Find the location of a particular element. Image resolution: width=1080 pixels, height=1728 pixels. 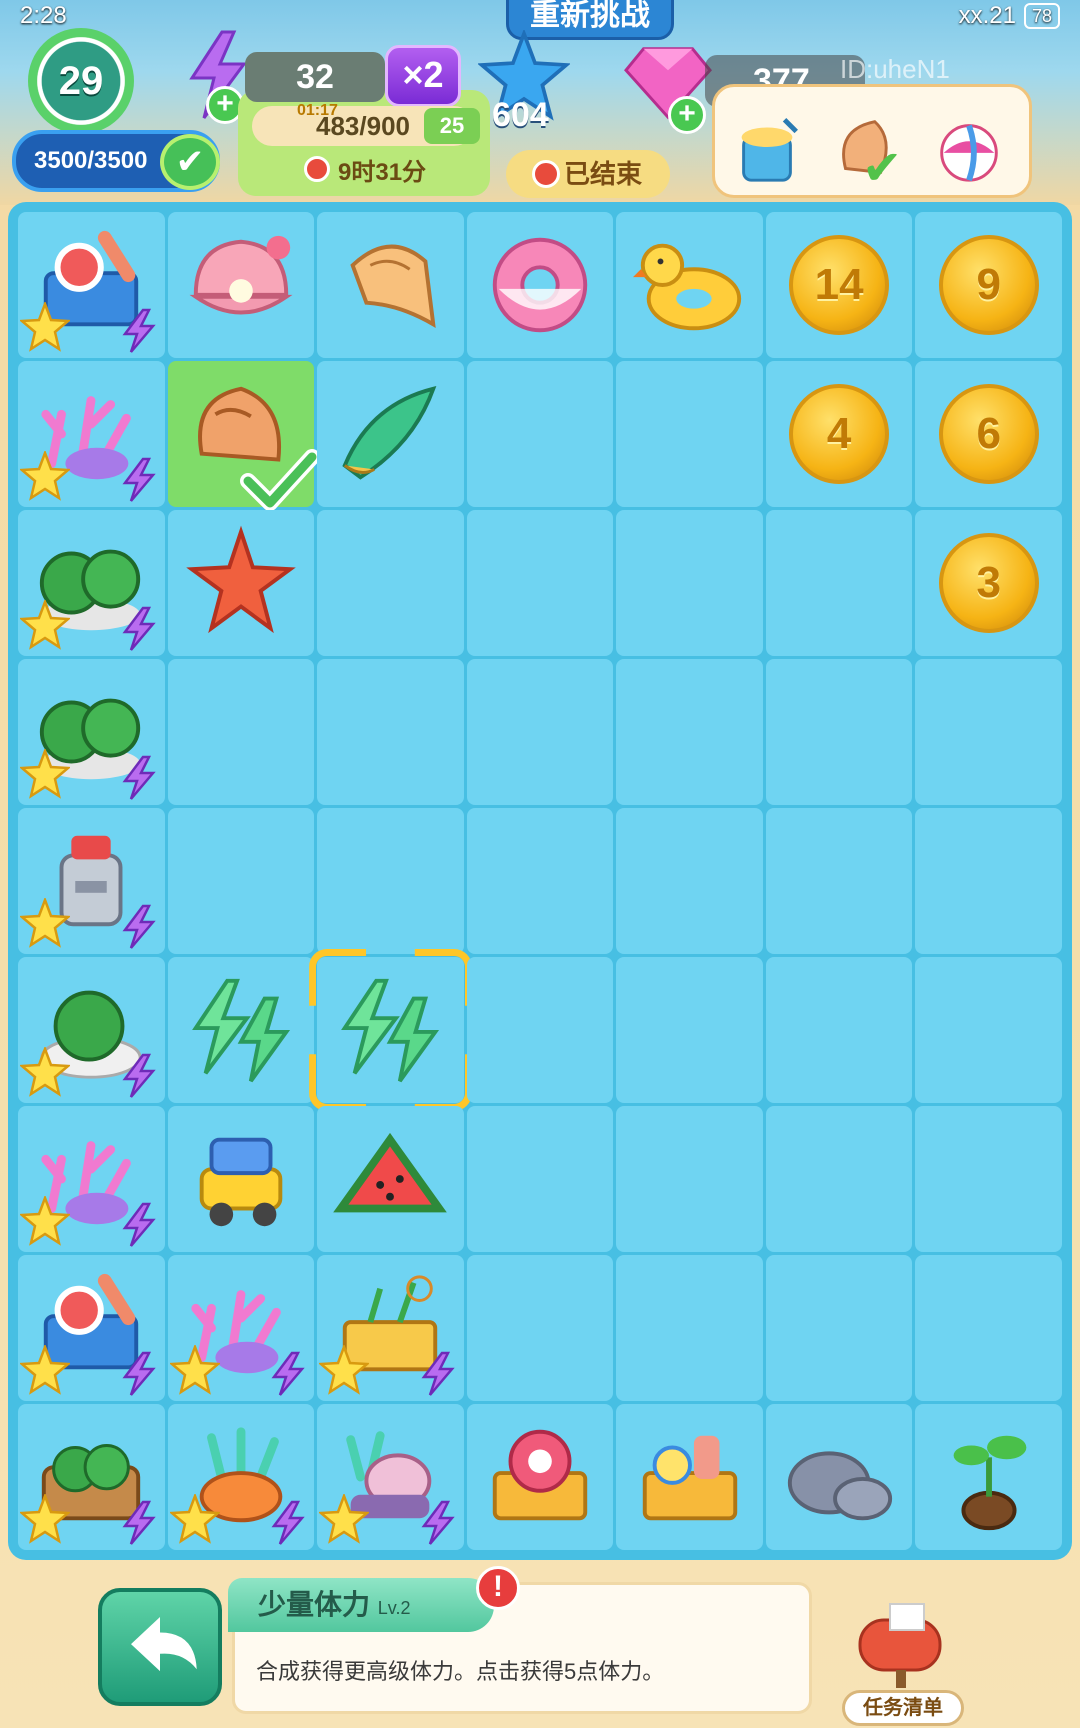

battery-icon: 78 is located at coordinates (1041, 16).